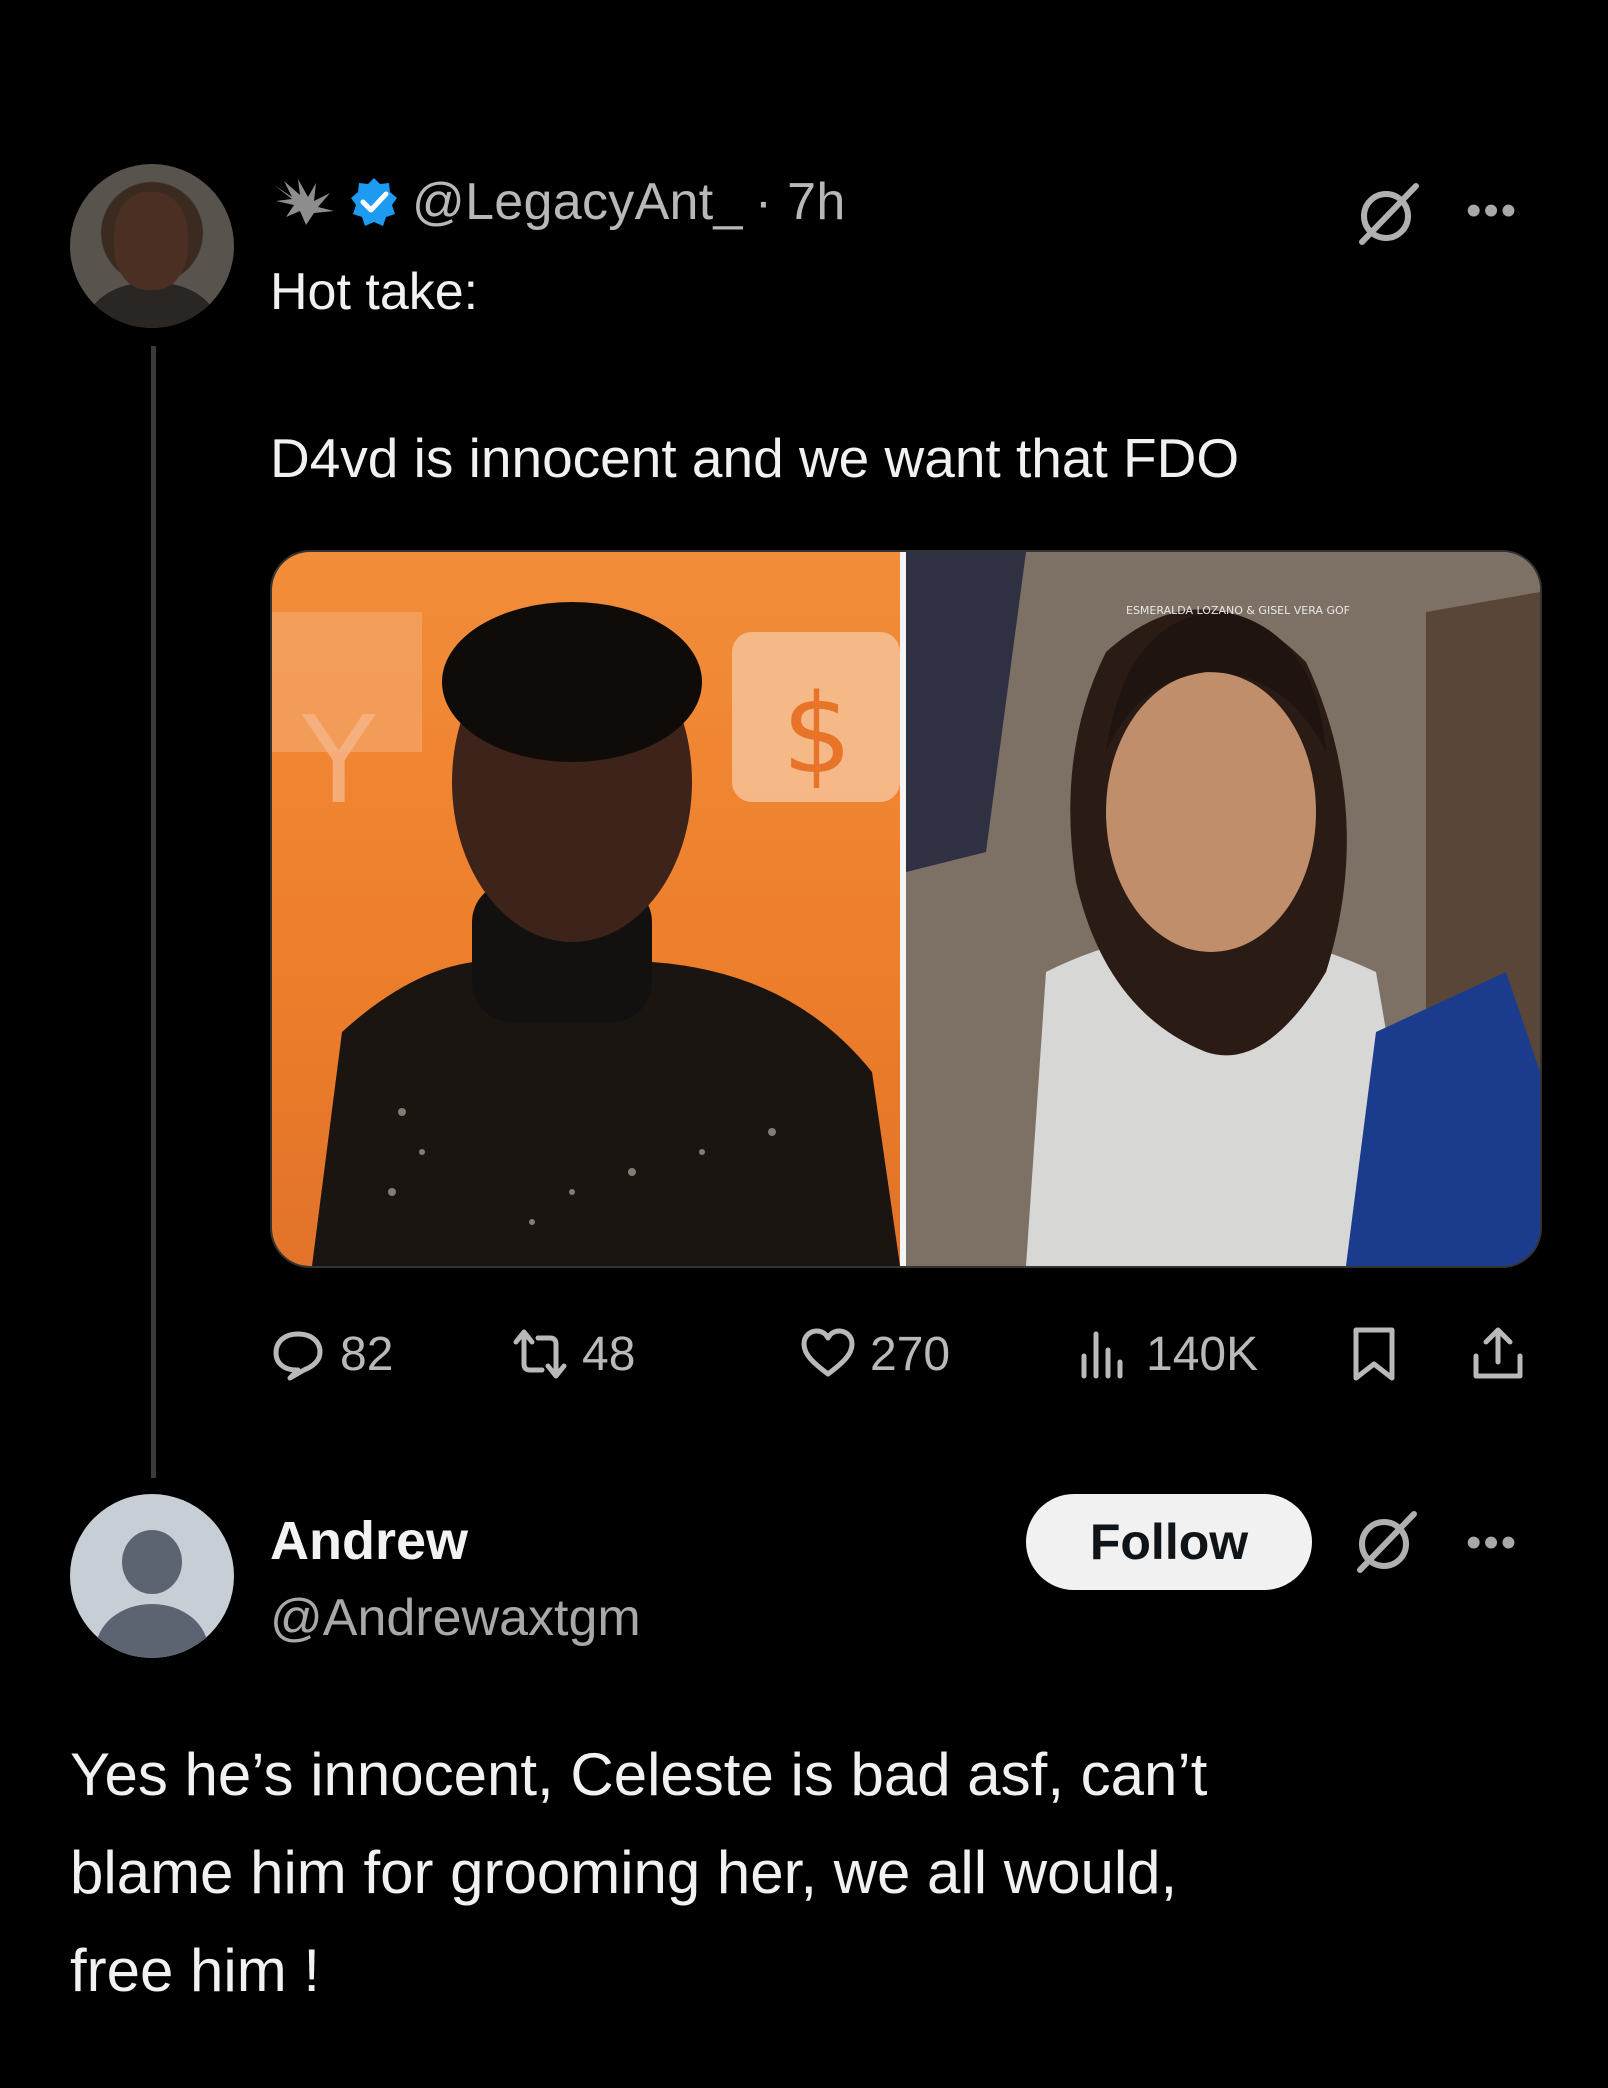 The image size is (1608, 2088). What do you see at coordinates (151, 241) in the screenshot?
I see `avatar-face` at bounding box center [151, 241].